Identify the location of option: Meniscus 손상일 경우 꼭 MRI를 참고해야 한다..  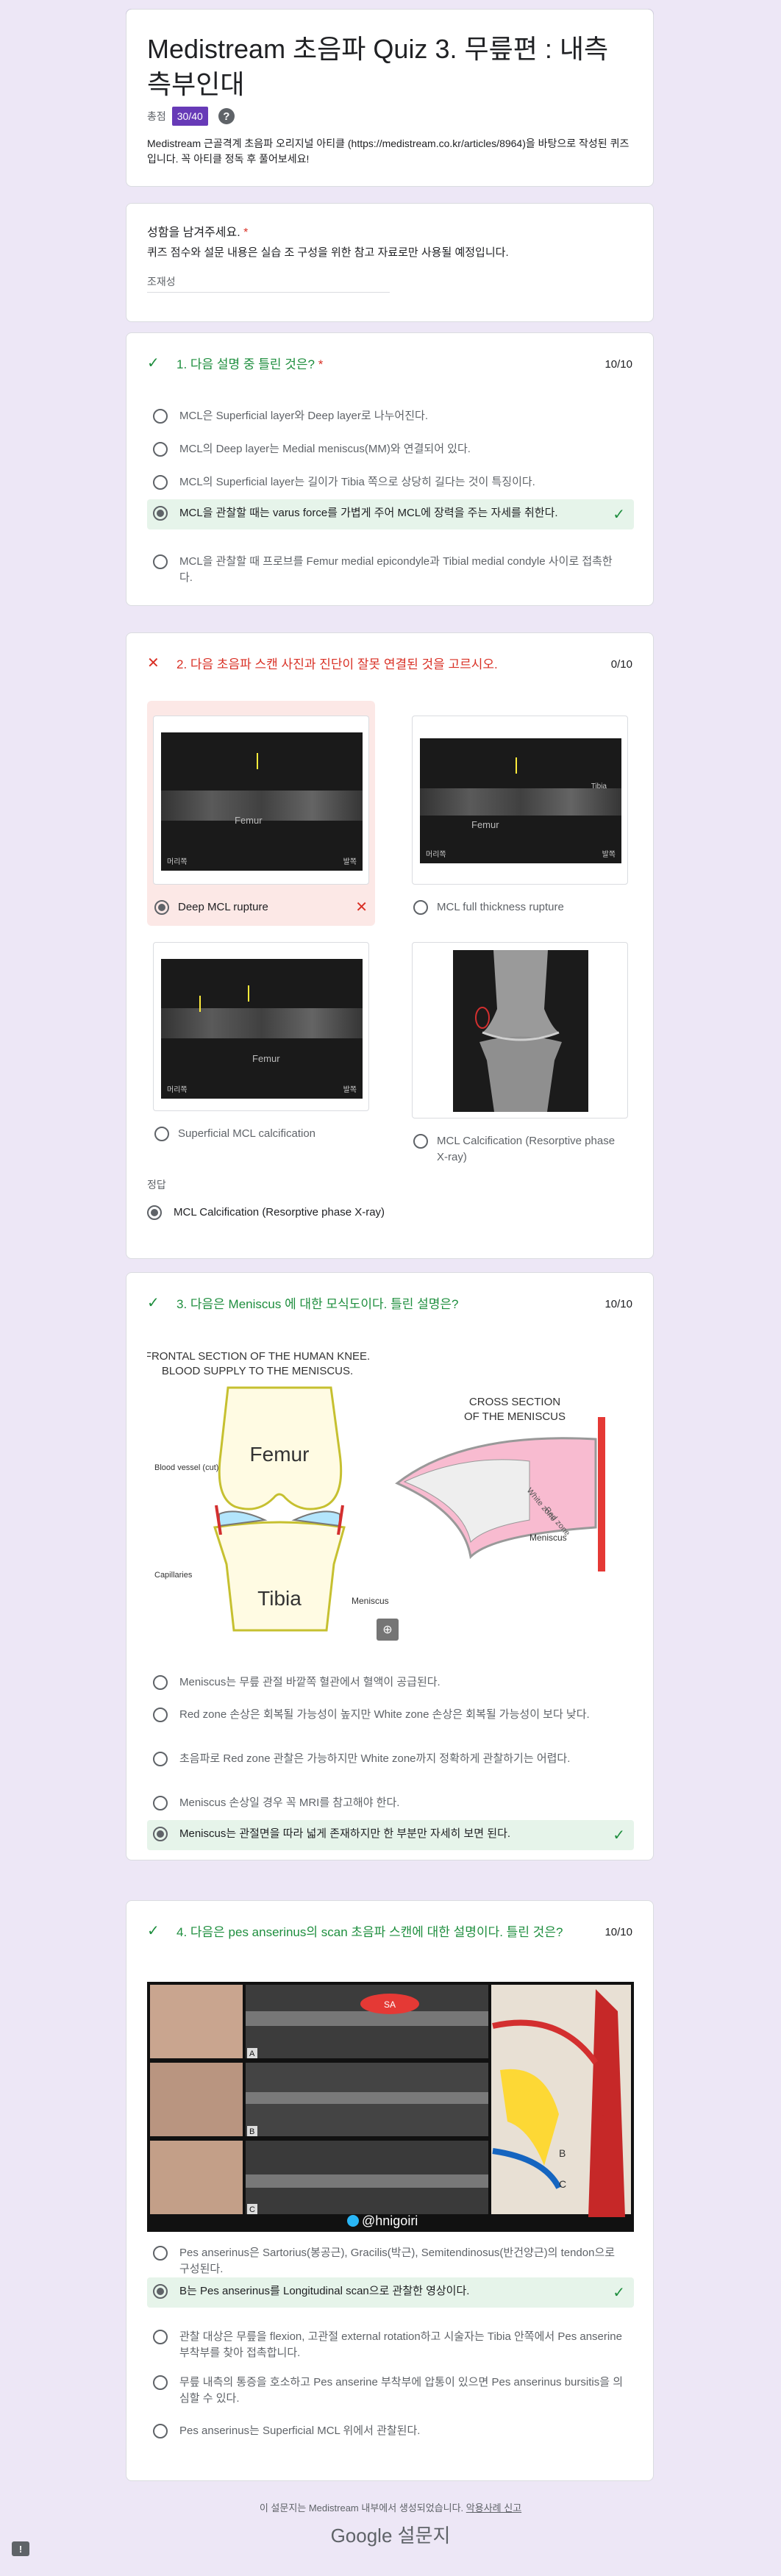
(390, 1803).